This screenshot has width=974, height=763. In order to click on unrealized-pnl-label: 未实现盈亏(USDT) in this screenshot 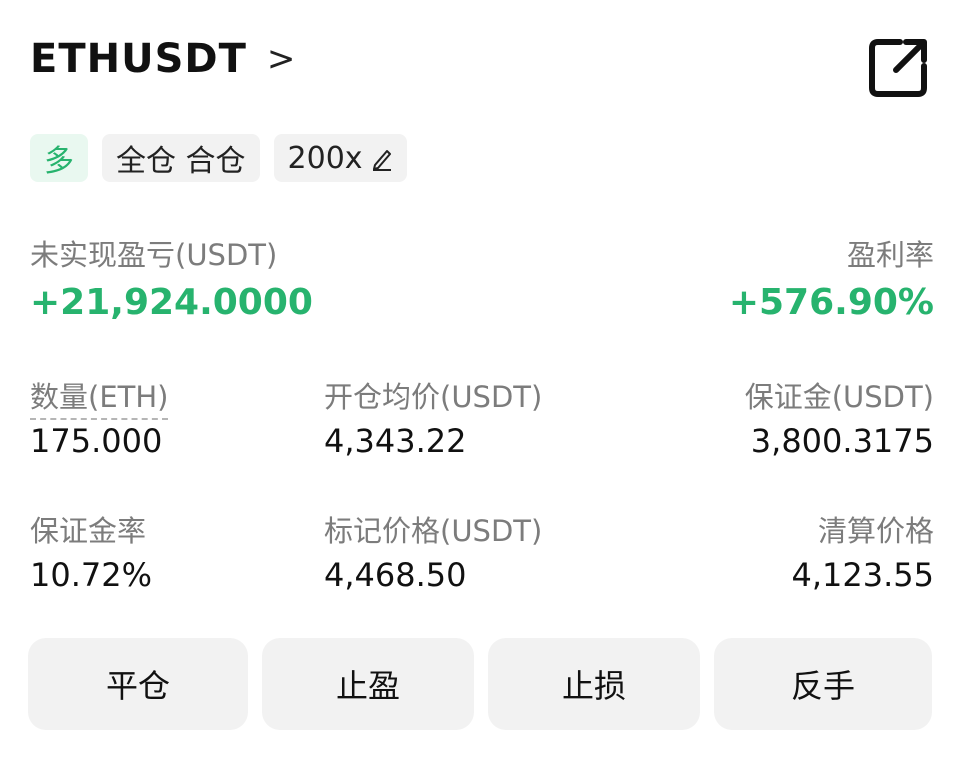, I will do `click(154, 255)`.